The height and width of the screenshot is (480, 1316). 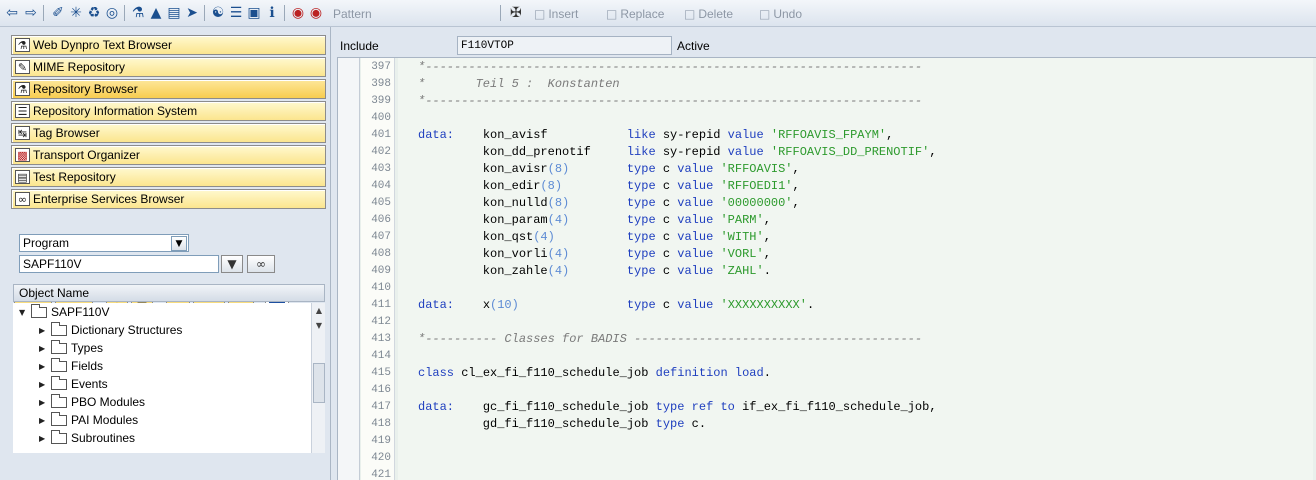 I want to click on code-token: type, so click(x=641, y=186).